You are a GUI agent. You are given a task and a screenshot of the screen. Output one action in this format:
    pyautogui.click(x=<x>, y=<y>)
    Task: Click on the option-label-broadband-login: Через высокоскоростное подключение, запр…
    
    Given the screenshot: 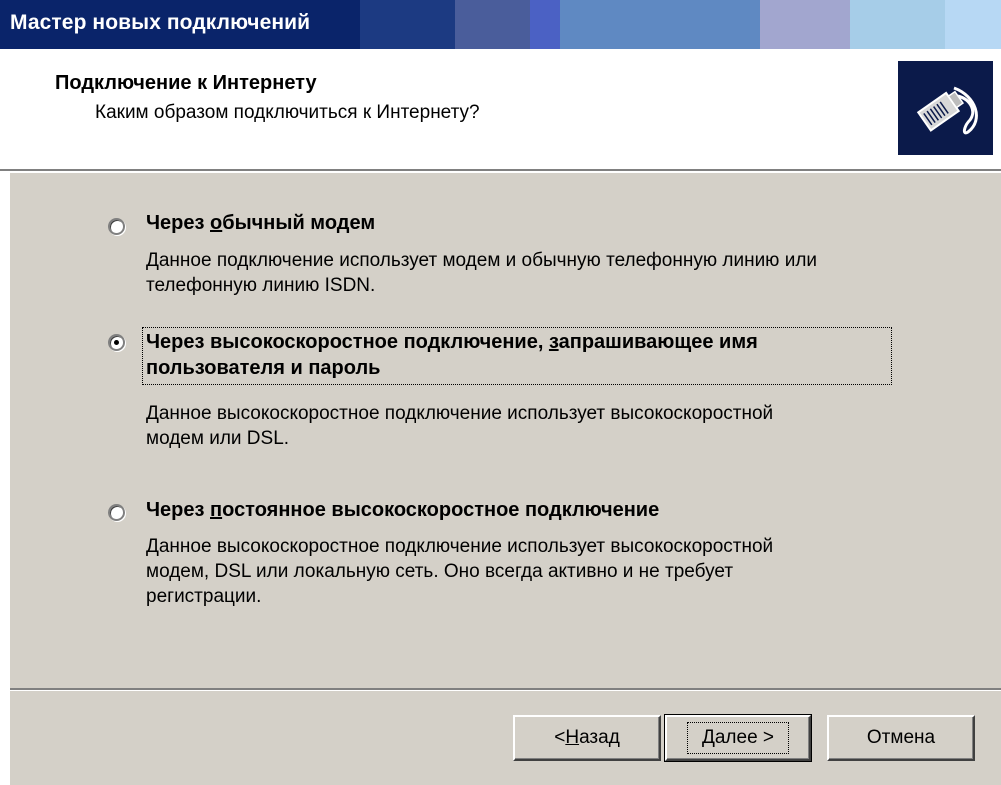 What is the action you would take?
    pyautogui.click(x=452, y=355)
    